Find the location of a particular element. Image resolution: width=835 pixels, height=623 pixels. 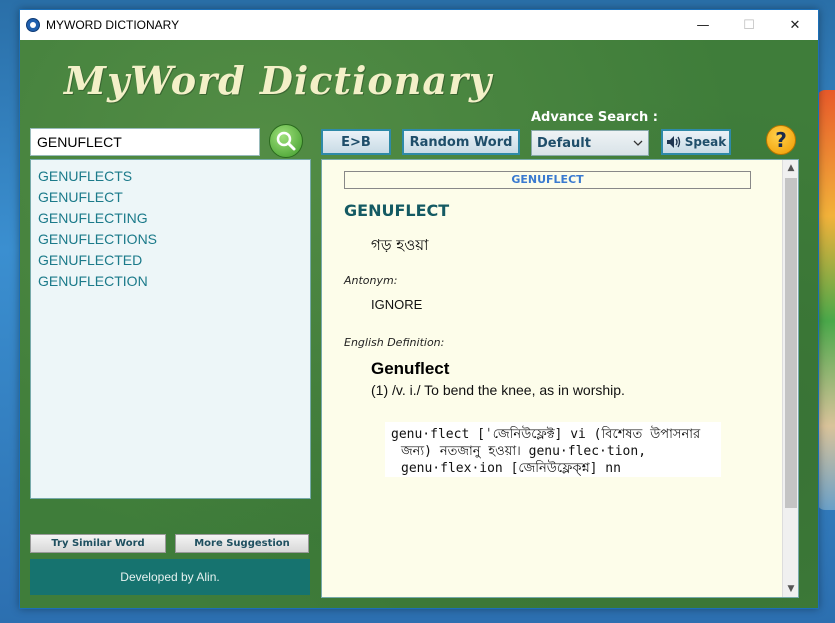

bengali-meaning: গড় হওয়া is located at coordinates (400, 245).